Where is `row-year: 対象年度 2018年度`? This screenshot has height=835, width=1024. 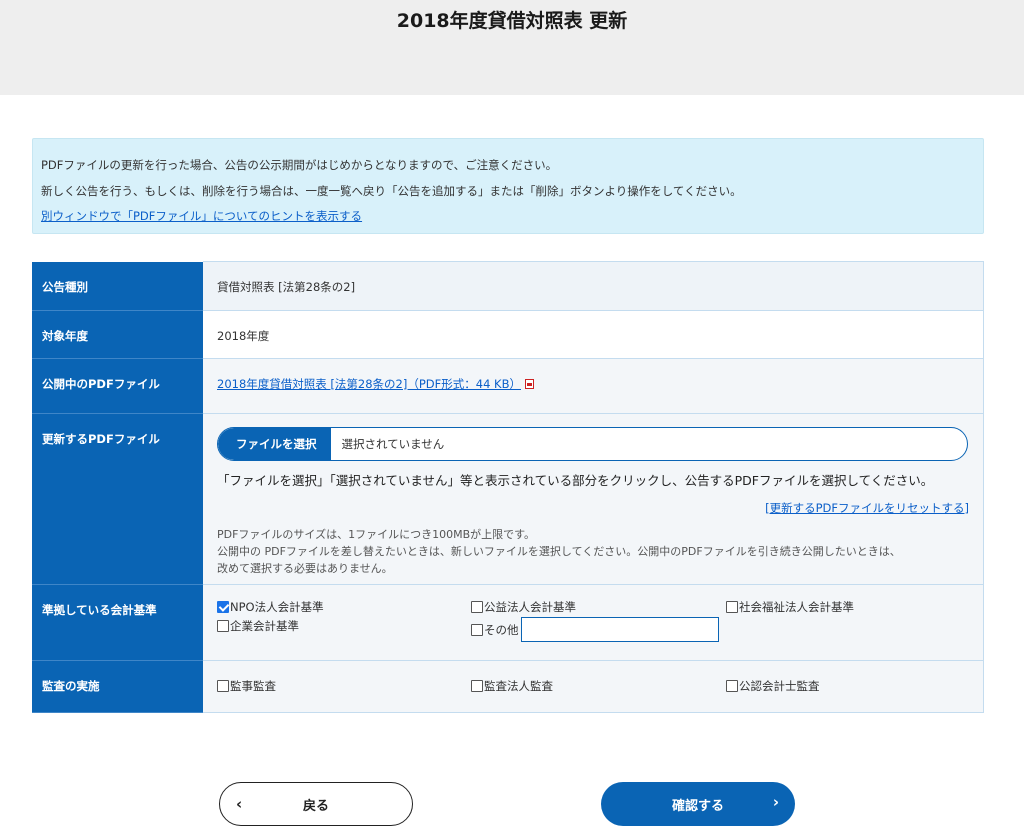 row-year: 対象年度 2018年度 is located at coordinates (508, 334).